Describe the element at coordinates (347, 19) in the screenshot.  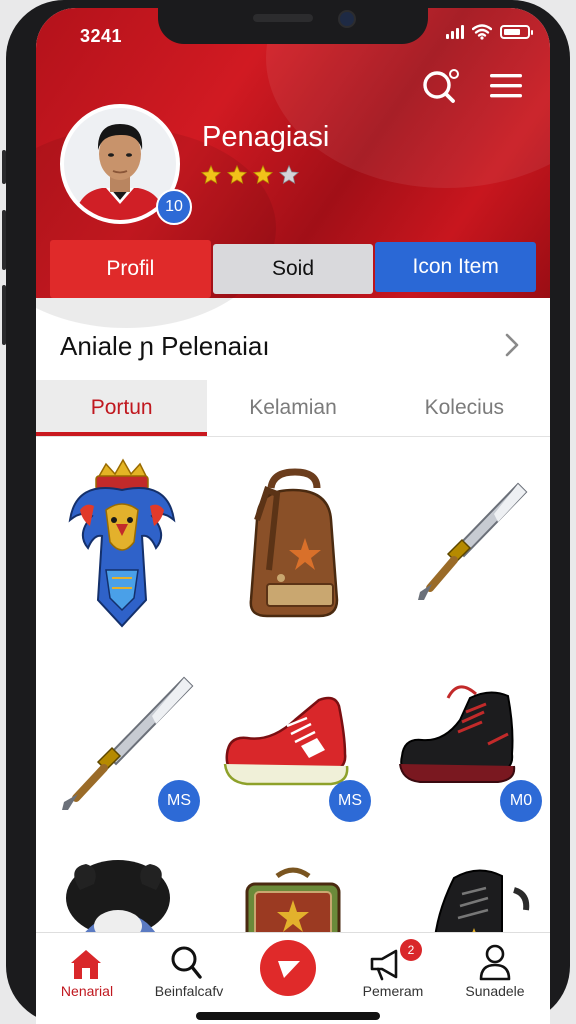
I see `front-camera` at that location.